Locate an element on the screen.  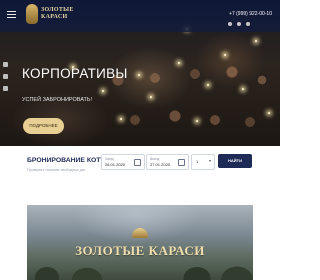
menu-icon is located at coordinates (11, 14).